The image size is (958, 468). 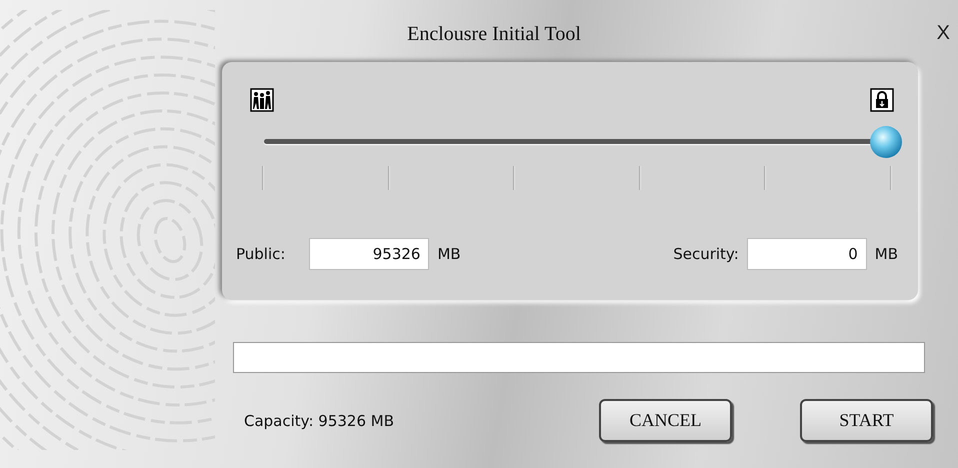 What do you see at coordinates (886, 142) in the screenshot?
I see `slider-thumb` at bounding box center [886, 142].